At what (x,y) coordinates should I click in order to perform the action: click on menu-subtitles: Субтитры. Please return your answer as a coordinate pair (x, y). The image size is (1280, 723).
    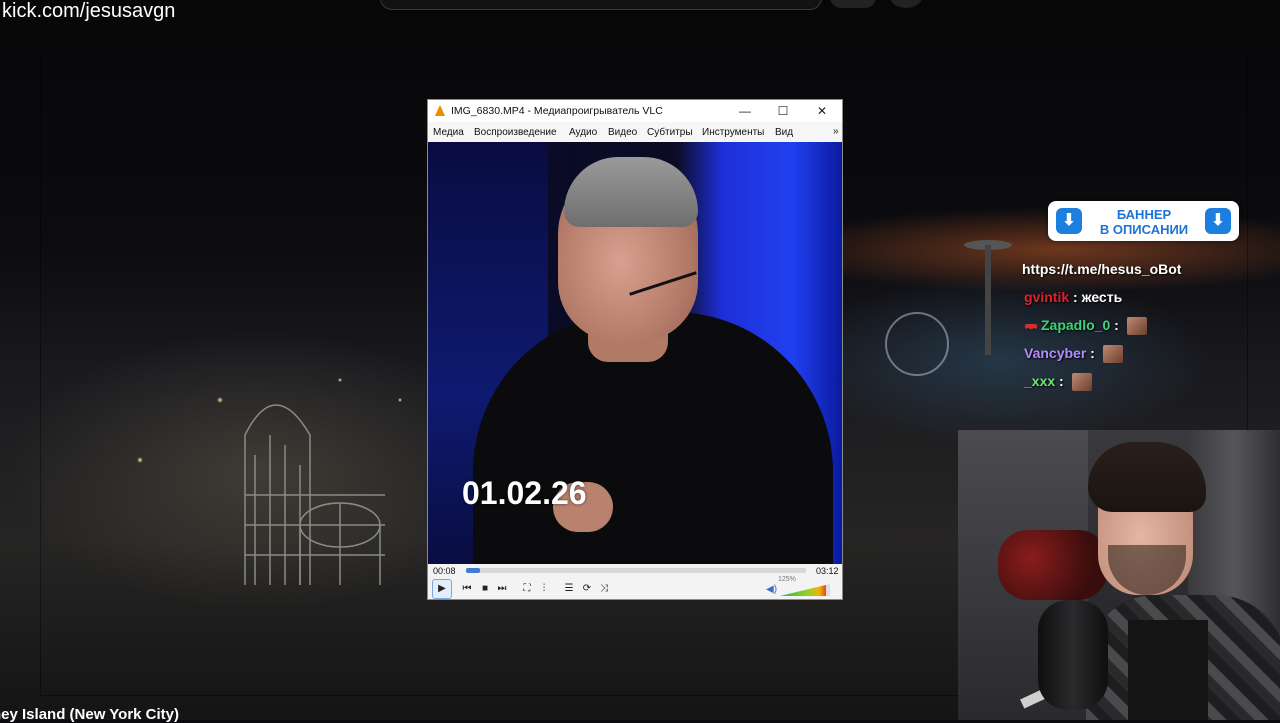
    Looking at the image, I should click on (670, 132).